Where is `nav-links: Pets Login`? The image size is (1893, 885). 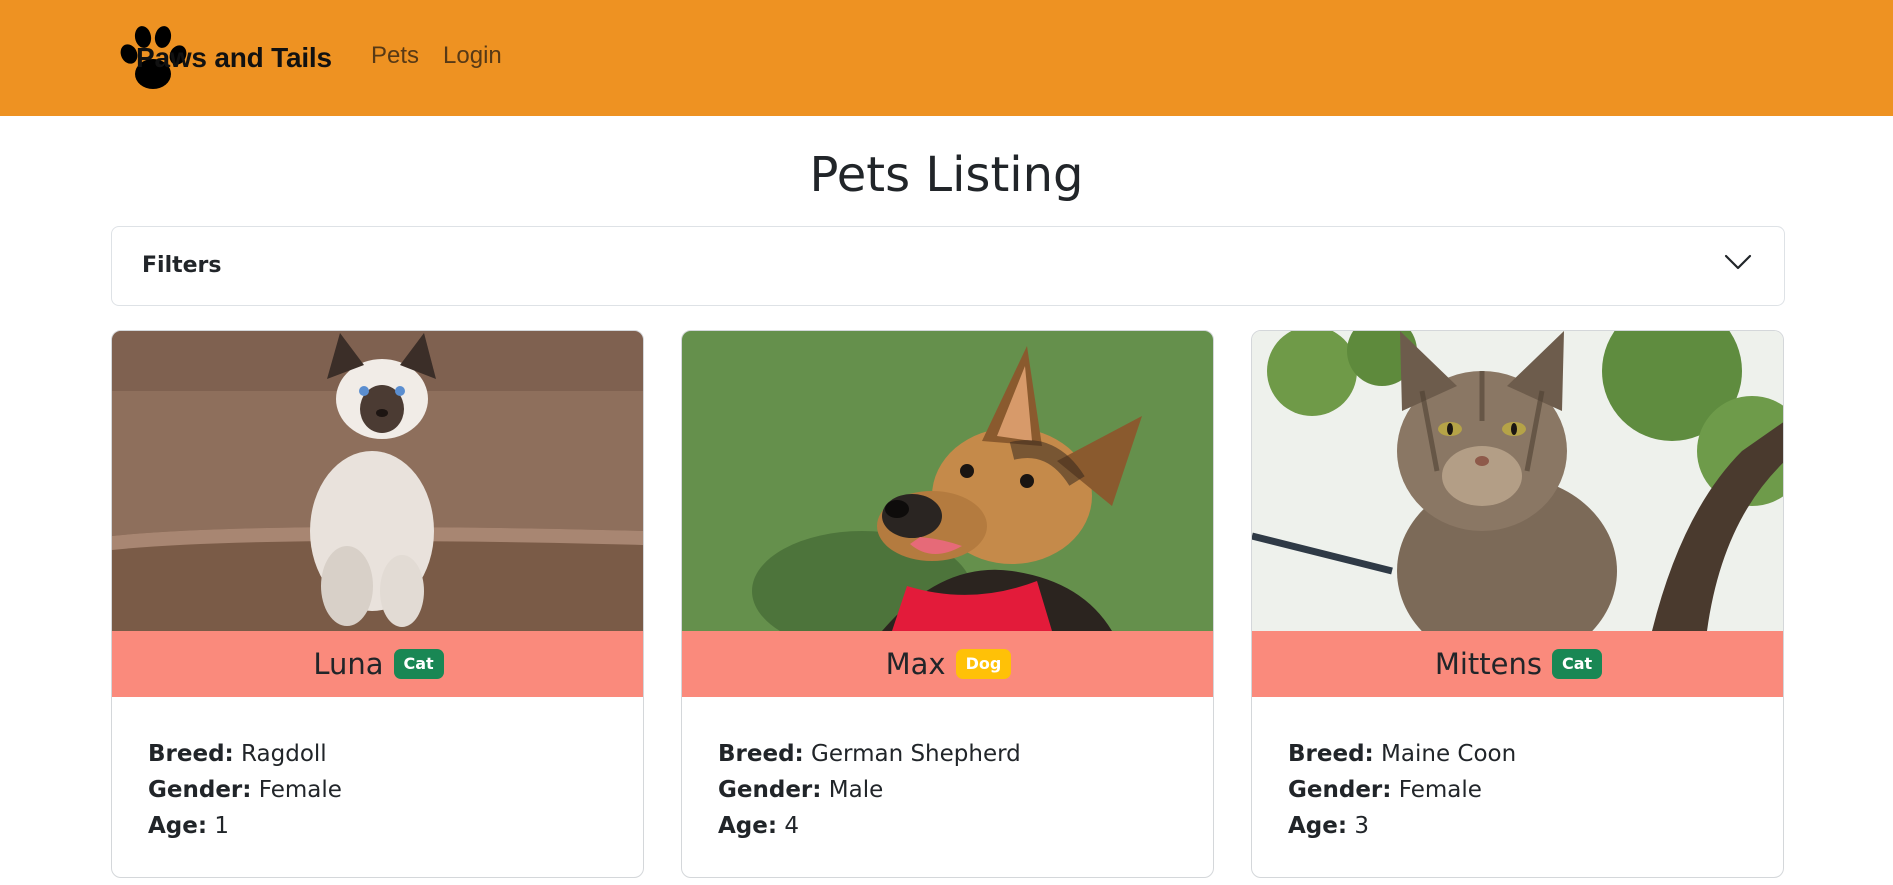
nav-links: Pets Login is located at coordinates (436, 56).